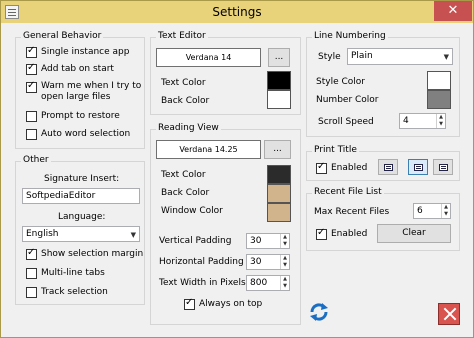  Describe the element at coordinates (414, 233) in the screenshot. I see `clear-button: Clear` at that location.